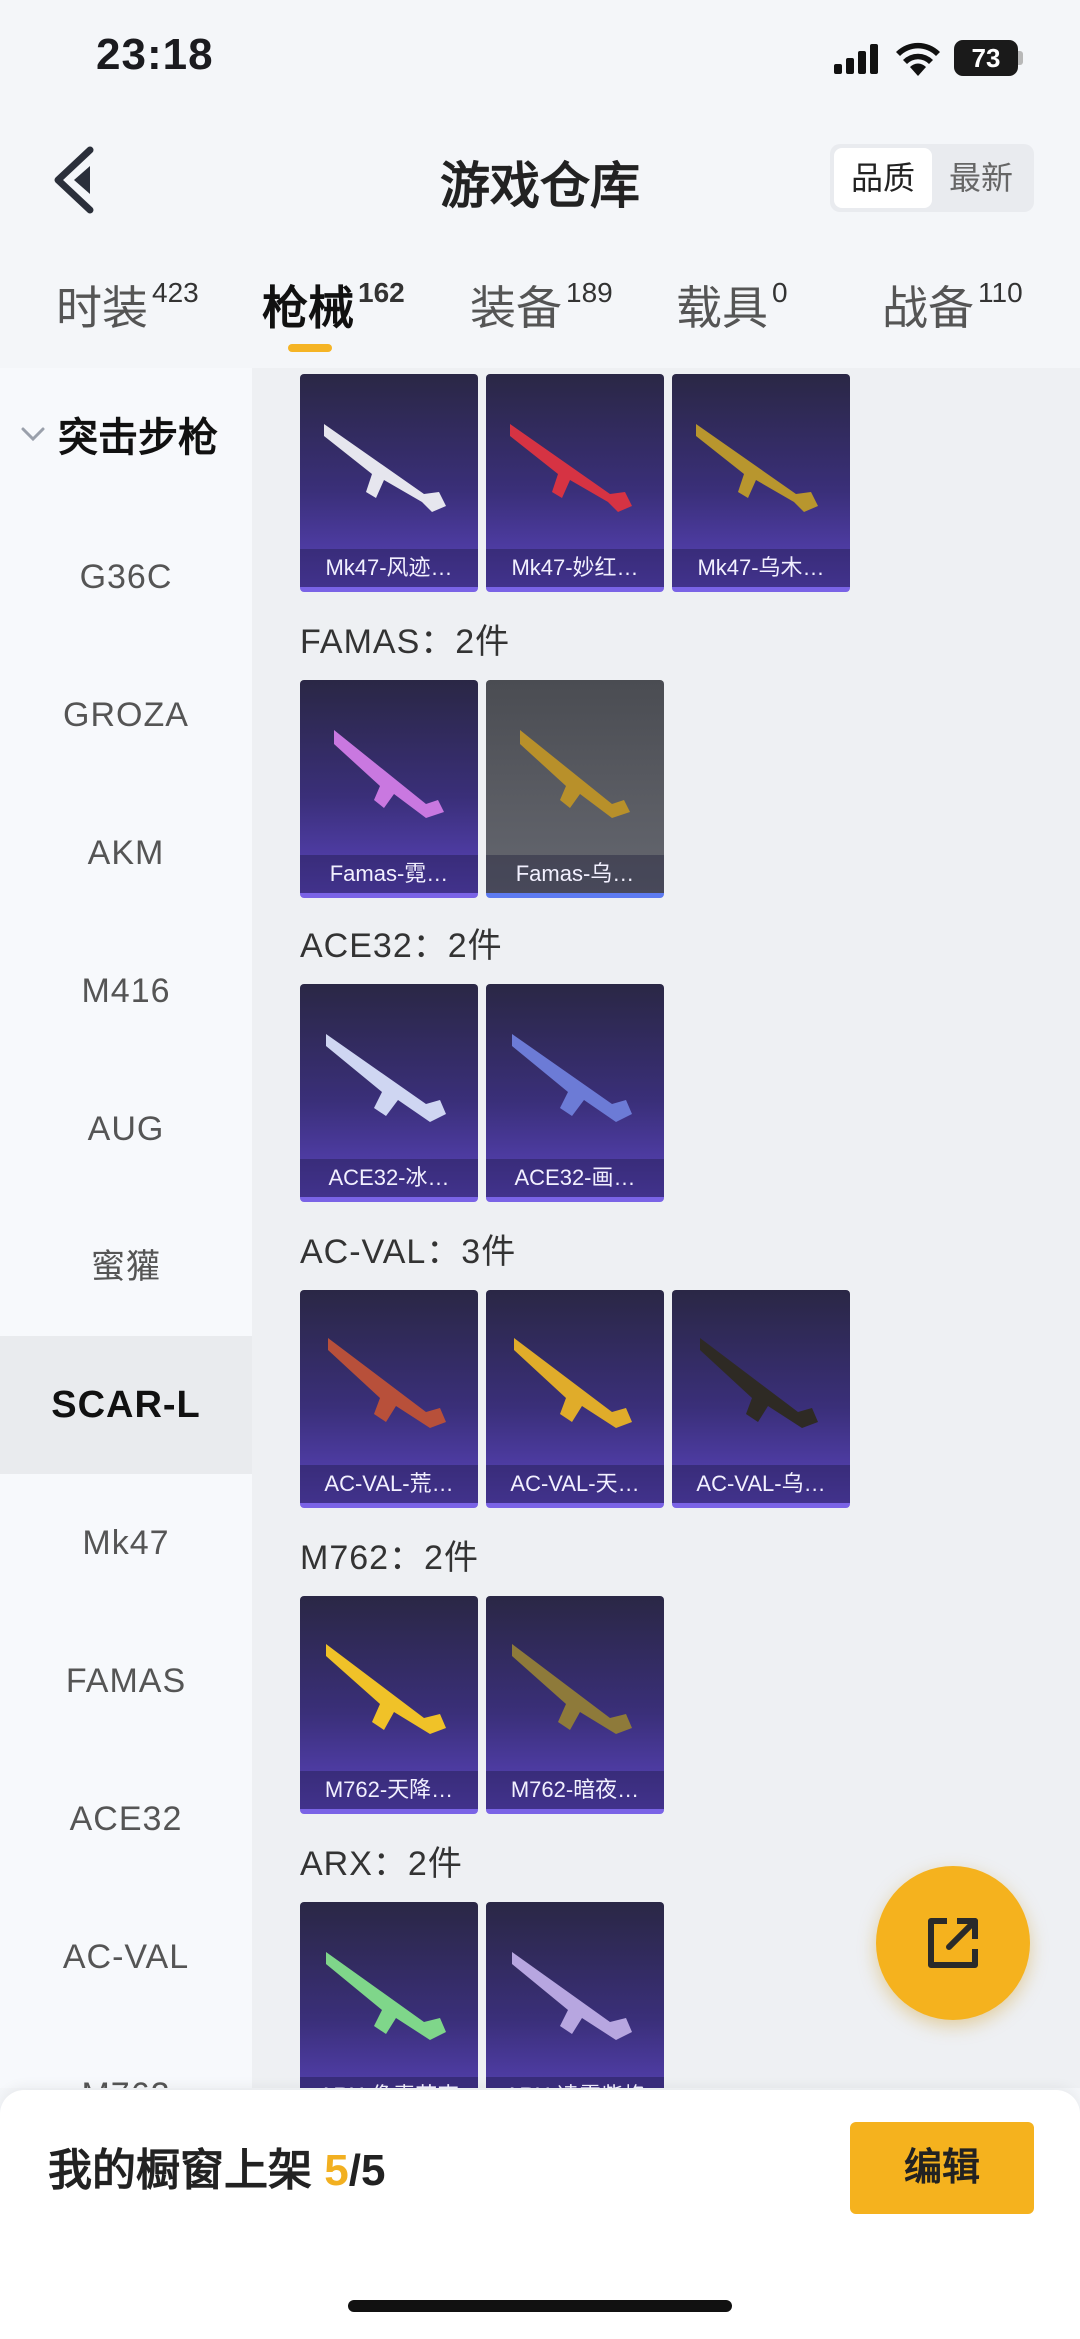 This screenshot has height=2339, width=1080. I want to click on sidebar-category-header: 突击步枪, so click(126, 438).